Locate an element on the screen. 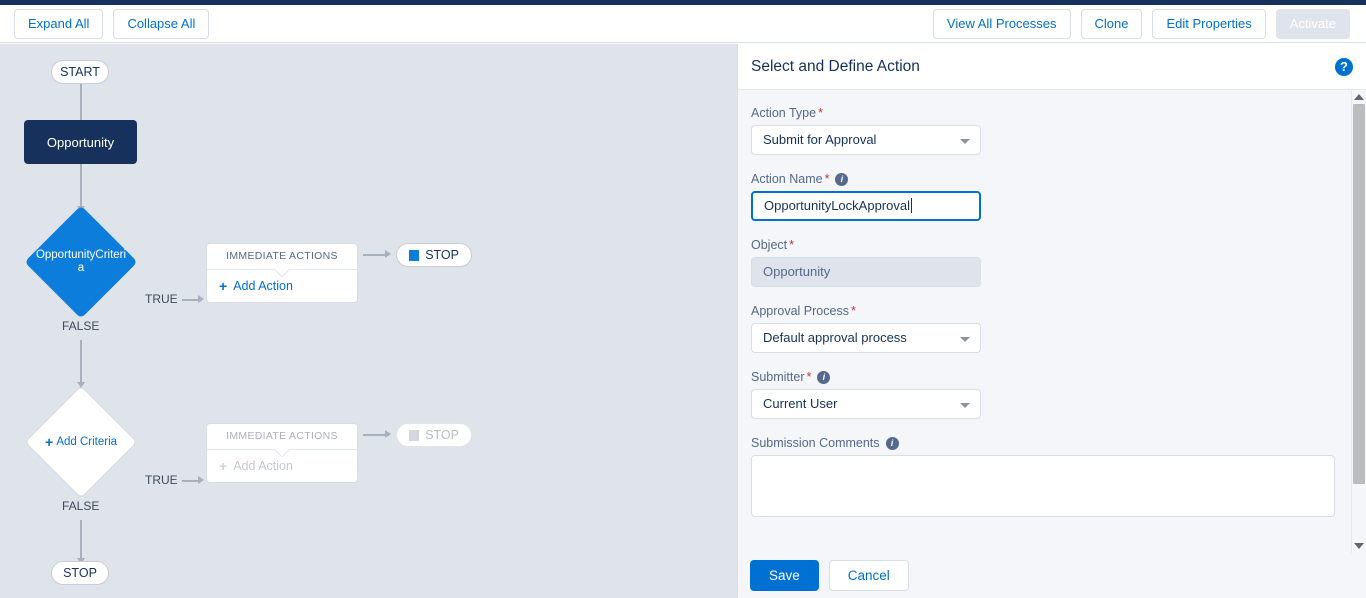 This screenshot has width=1366, height=598. scroll-down-arrow-icon is located at coordinates (1359, 546).